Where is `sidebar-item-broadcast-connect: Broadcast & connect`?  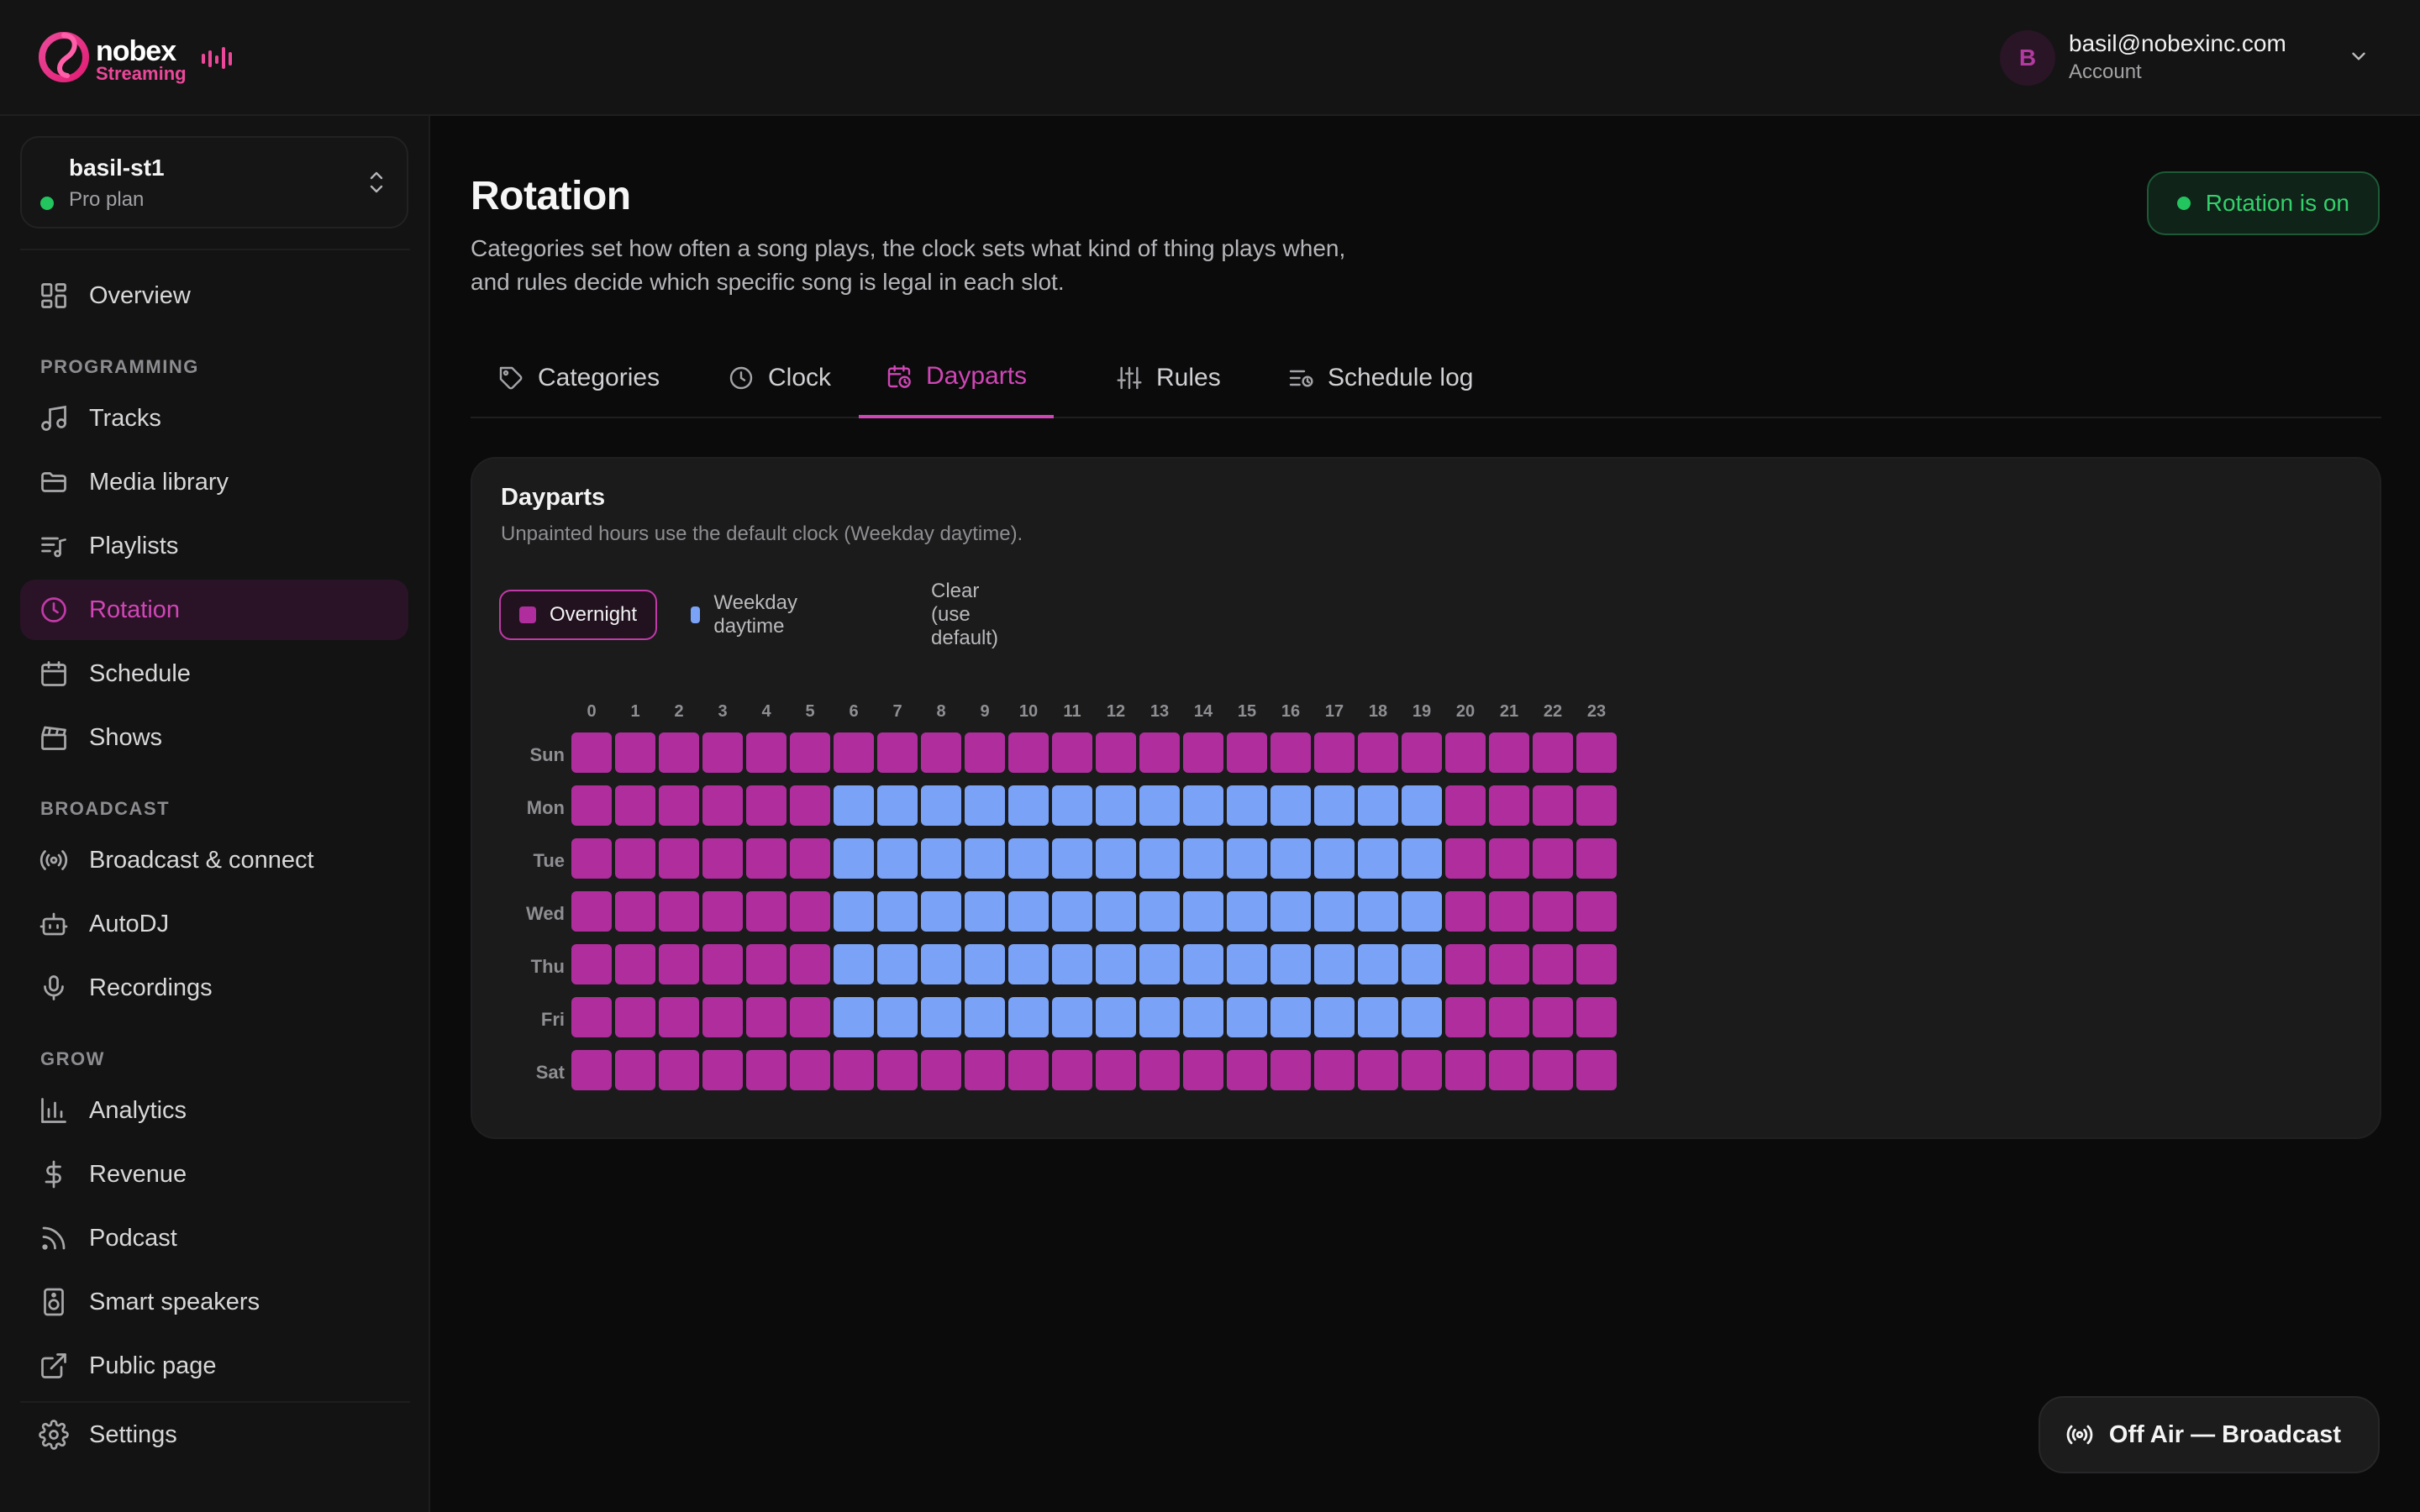
sidebar-item-broadcast-connect: Broadcast & connect is located at coordinates (214, 860).